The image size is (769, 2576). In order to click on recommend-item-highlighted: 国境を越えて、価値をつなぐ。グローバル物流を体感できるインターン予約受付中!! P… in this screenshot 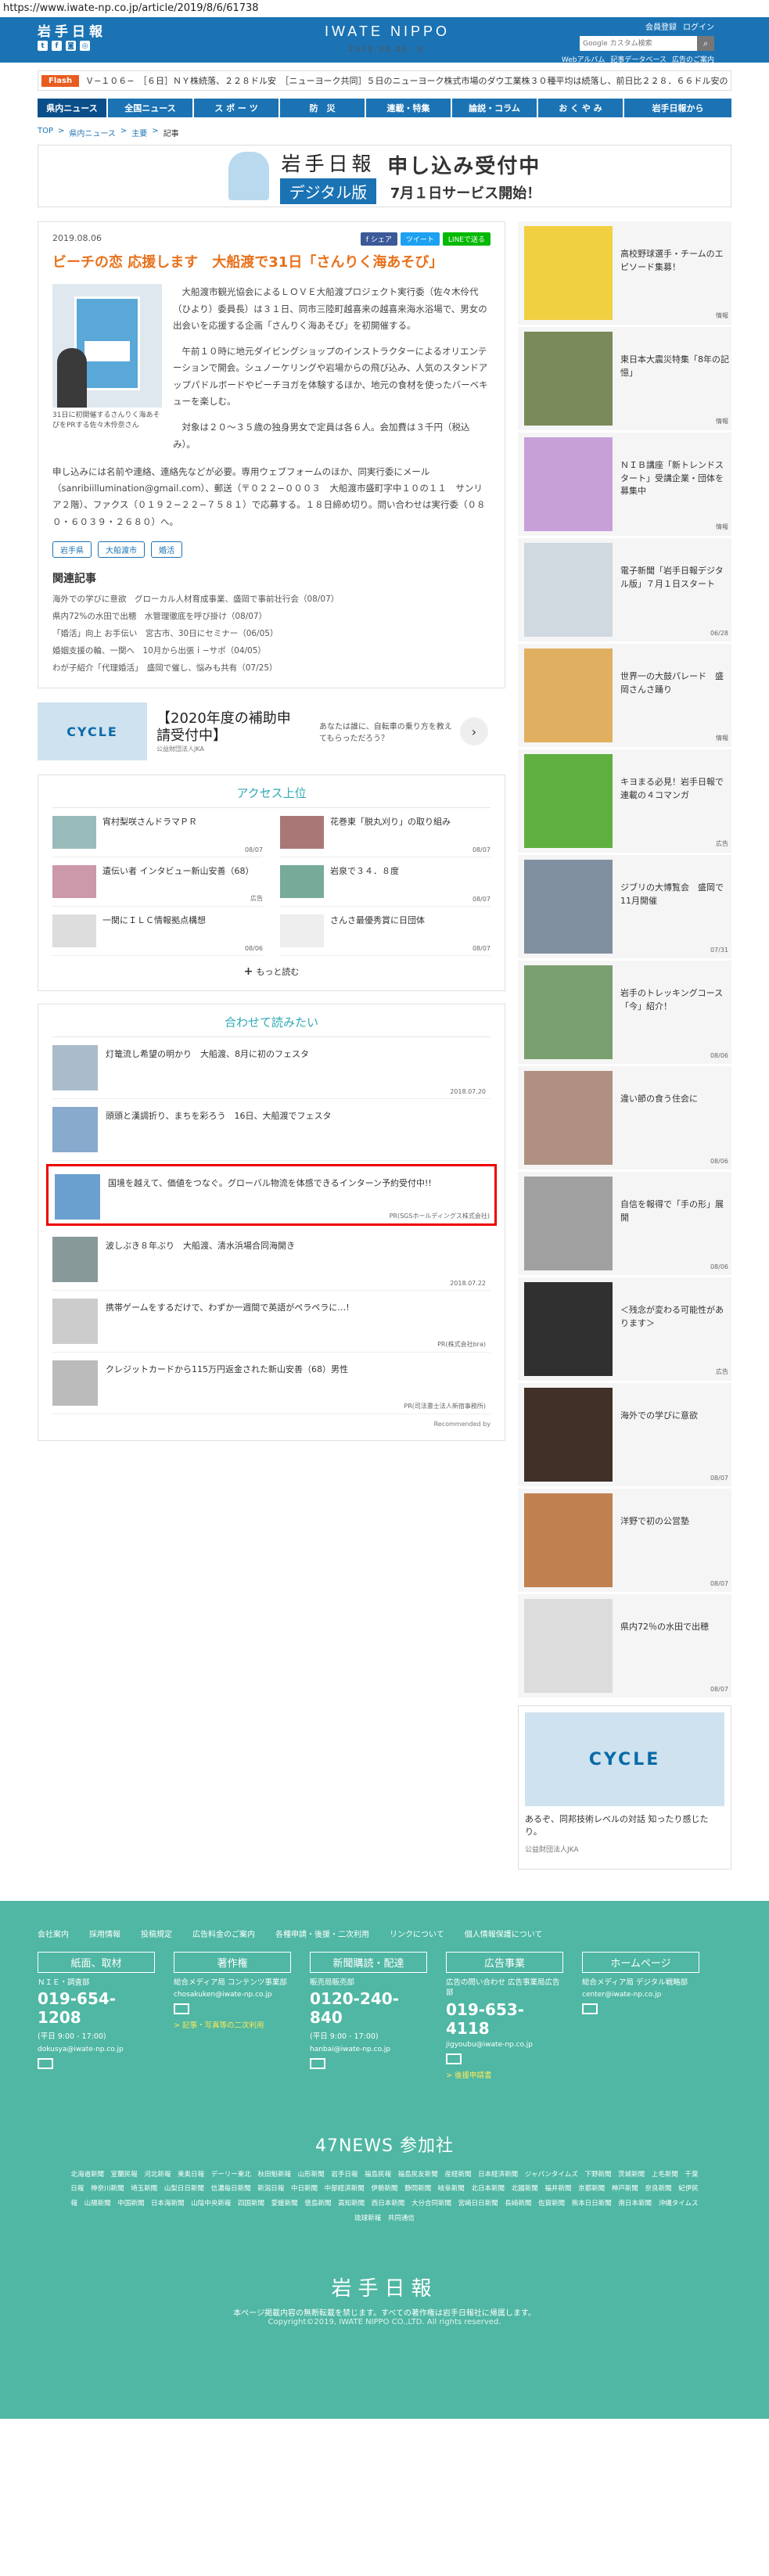, I will do `click(271, 1195)`.